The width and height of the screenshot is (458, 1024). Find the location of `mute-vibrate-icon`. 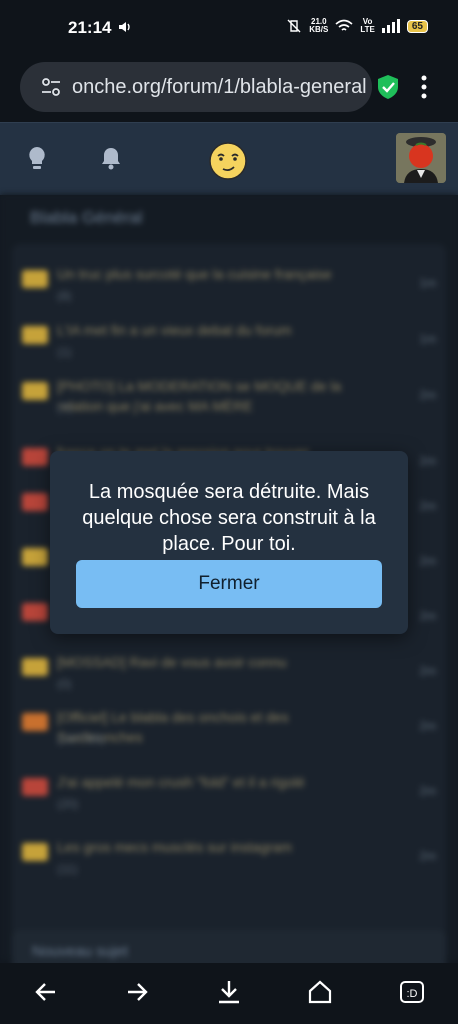

mute-vibrate-icon is located at coordinates (294, 26).